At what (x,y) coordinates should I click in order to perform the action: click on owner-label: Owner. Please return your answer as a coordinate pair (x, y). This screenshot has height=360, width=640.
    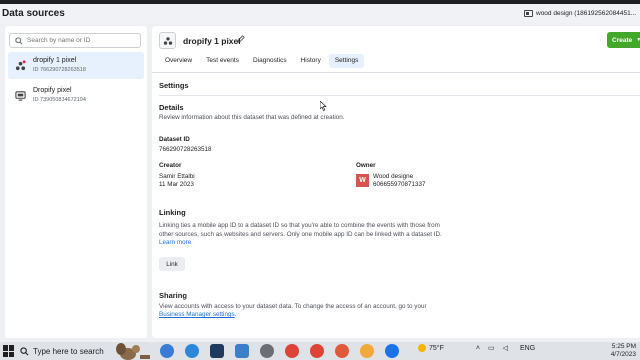
    Looking at the image, I should click on (366, 165).